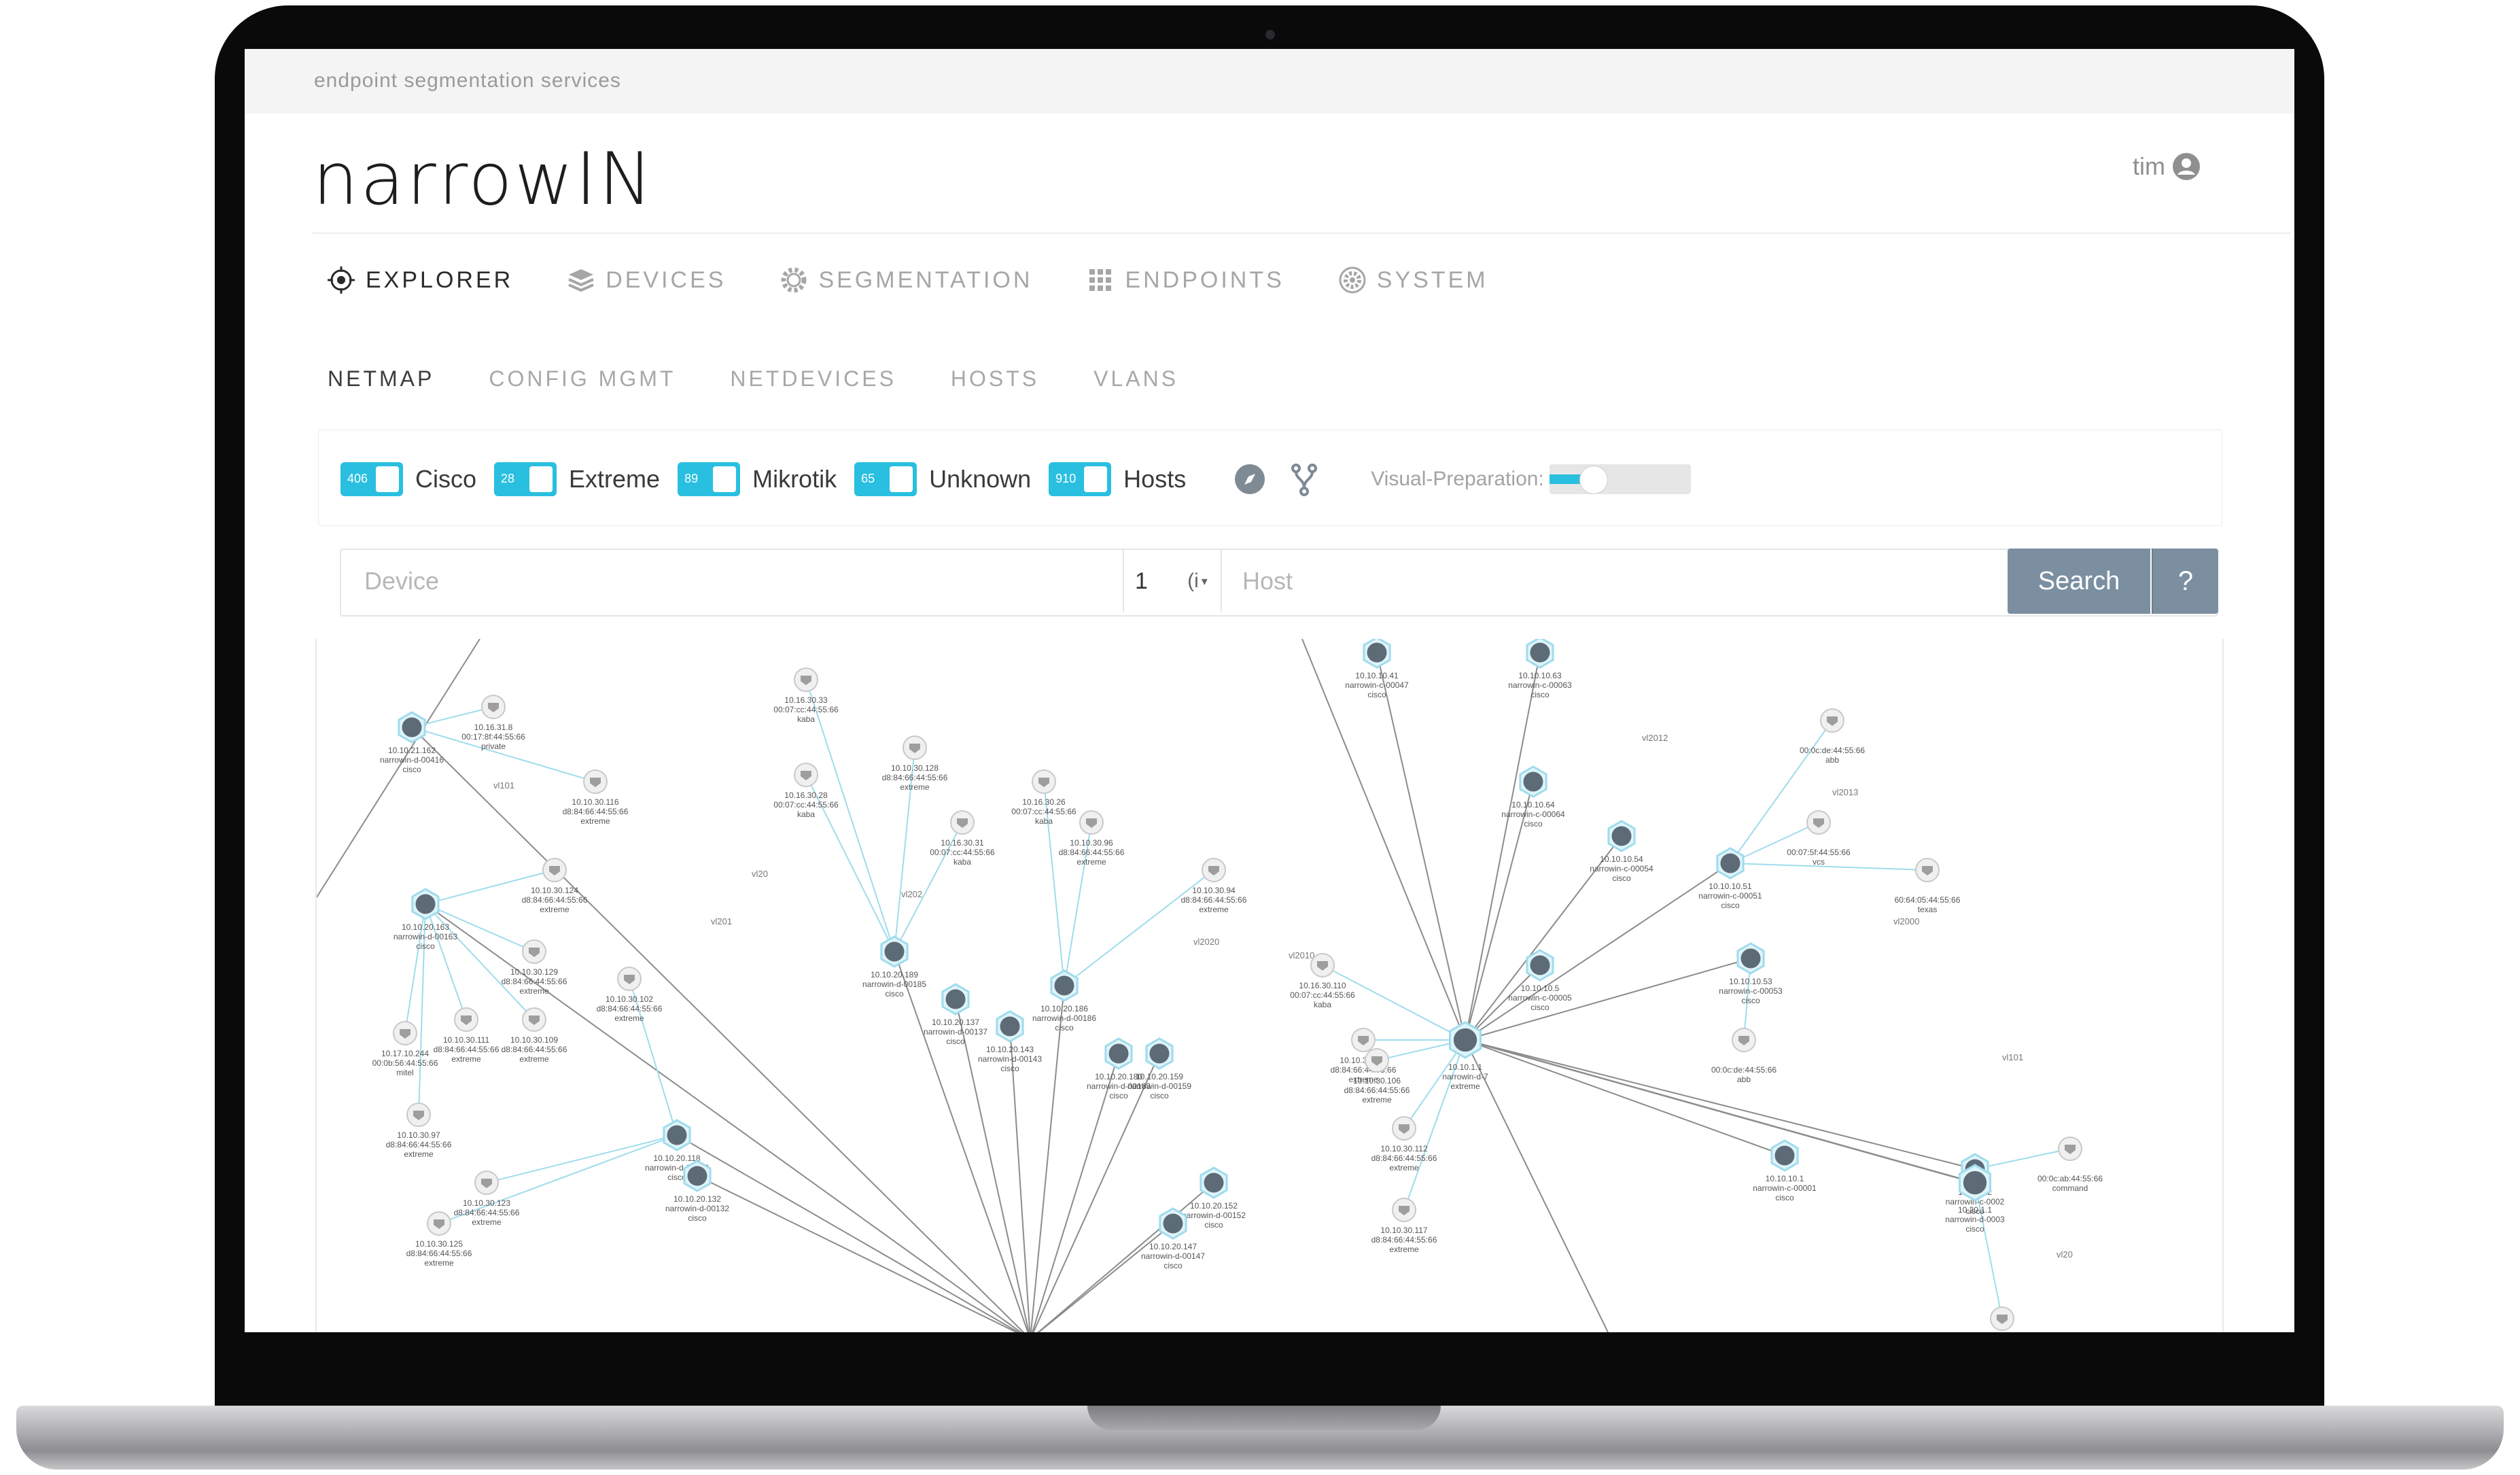 The height and width of the screenshot is (1475, 2520). Describe the element at coordinates (677, 1158) in the screenshot. I see `node-label: 10.10.20.118` at that location.